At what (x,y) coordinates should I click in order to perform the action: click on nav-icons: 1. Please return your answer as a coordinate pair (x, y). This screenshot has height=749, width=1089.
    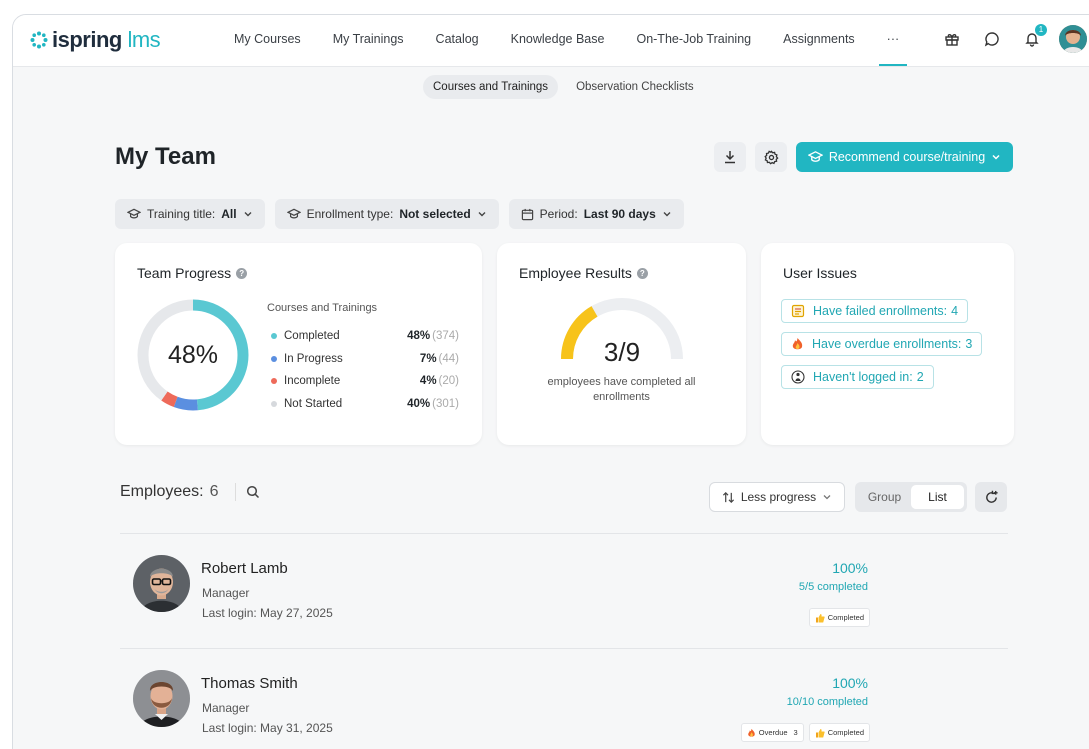
    Looking at the image, I should click on (1013, 38).